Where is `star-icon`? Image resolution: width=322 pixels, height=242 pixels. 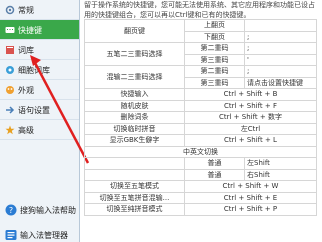
star-icon is located at coordinates (10, 130).